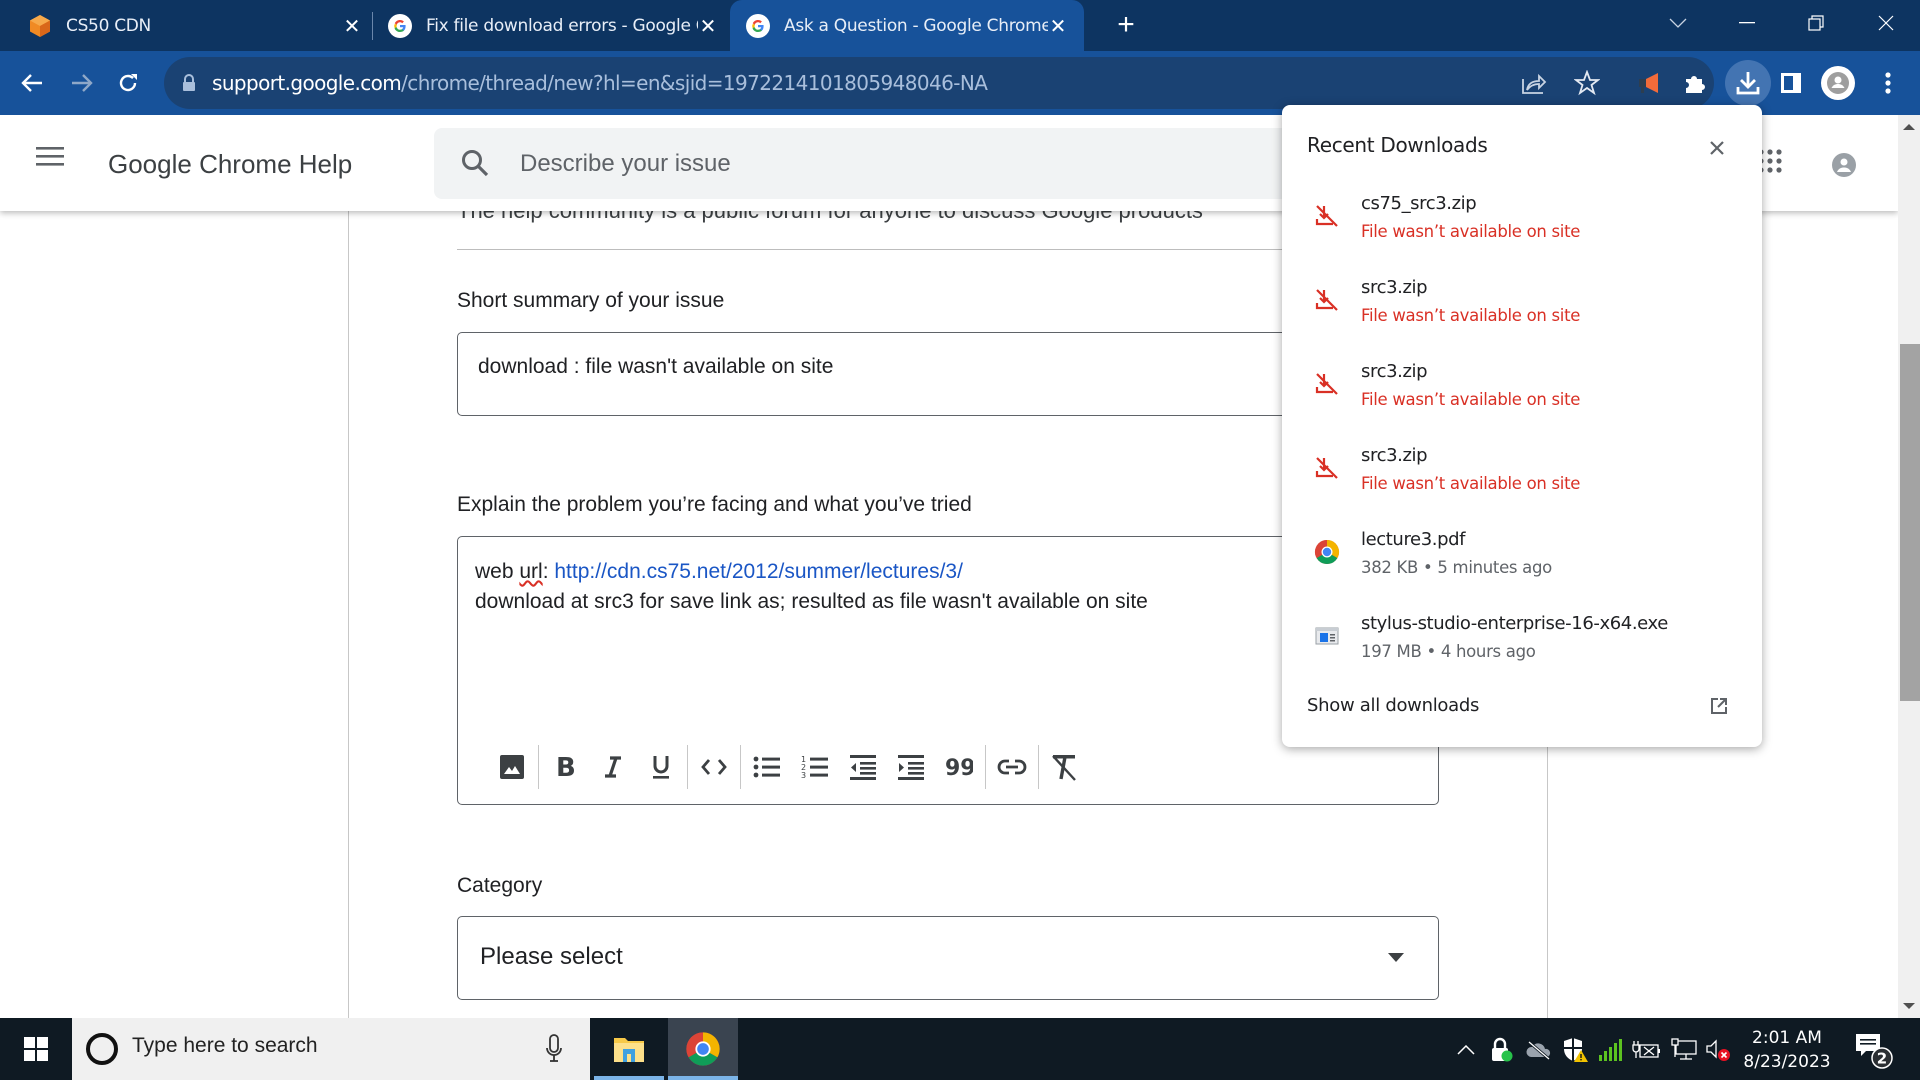  Describe the element at coordinates (803, 775) in the screenshot. I see `svg-text: 3` at that location.